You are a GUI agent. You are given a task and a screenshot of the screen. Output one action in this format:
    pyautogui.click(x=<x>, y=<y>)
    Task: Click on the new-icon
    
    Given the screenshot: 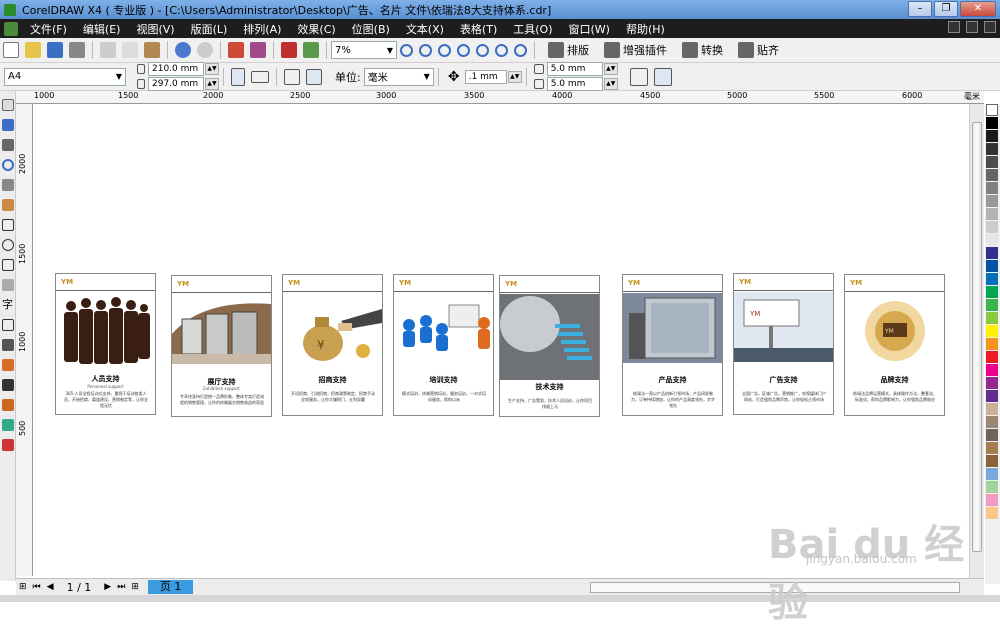 What is the action you would take?
    pyautogui.click(x=11, y=50)
    